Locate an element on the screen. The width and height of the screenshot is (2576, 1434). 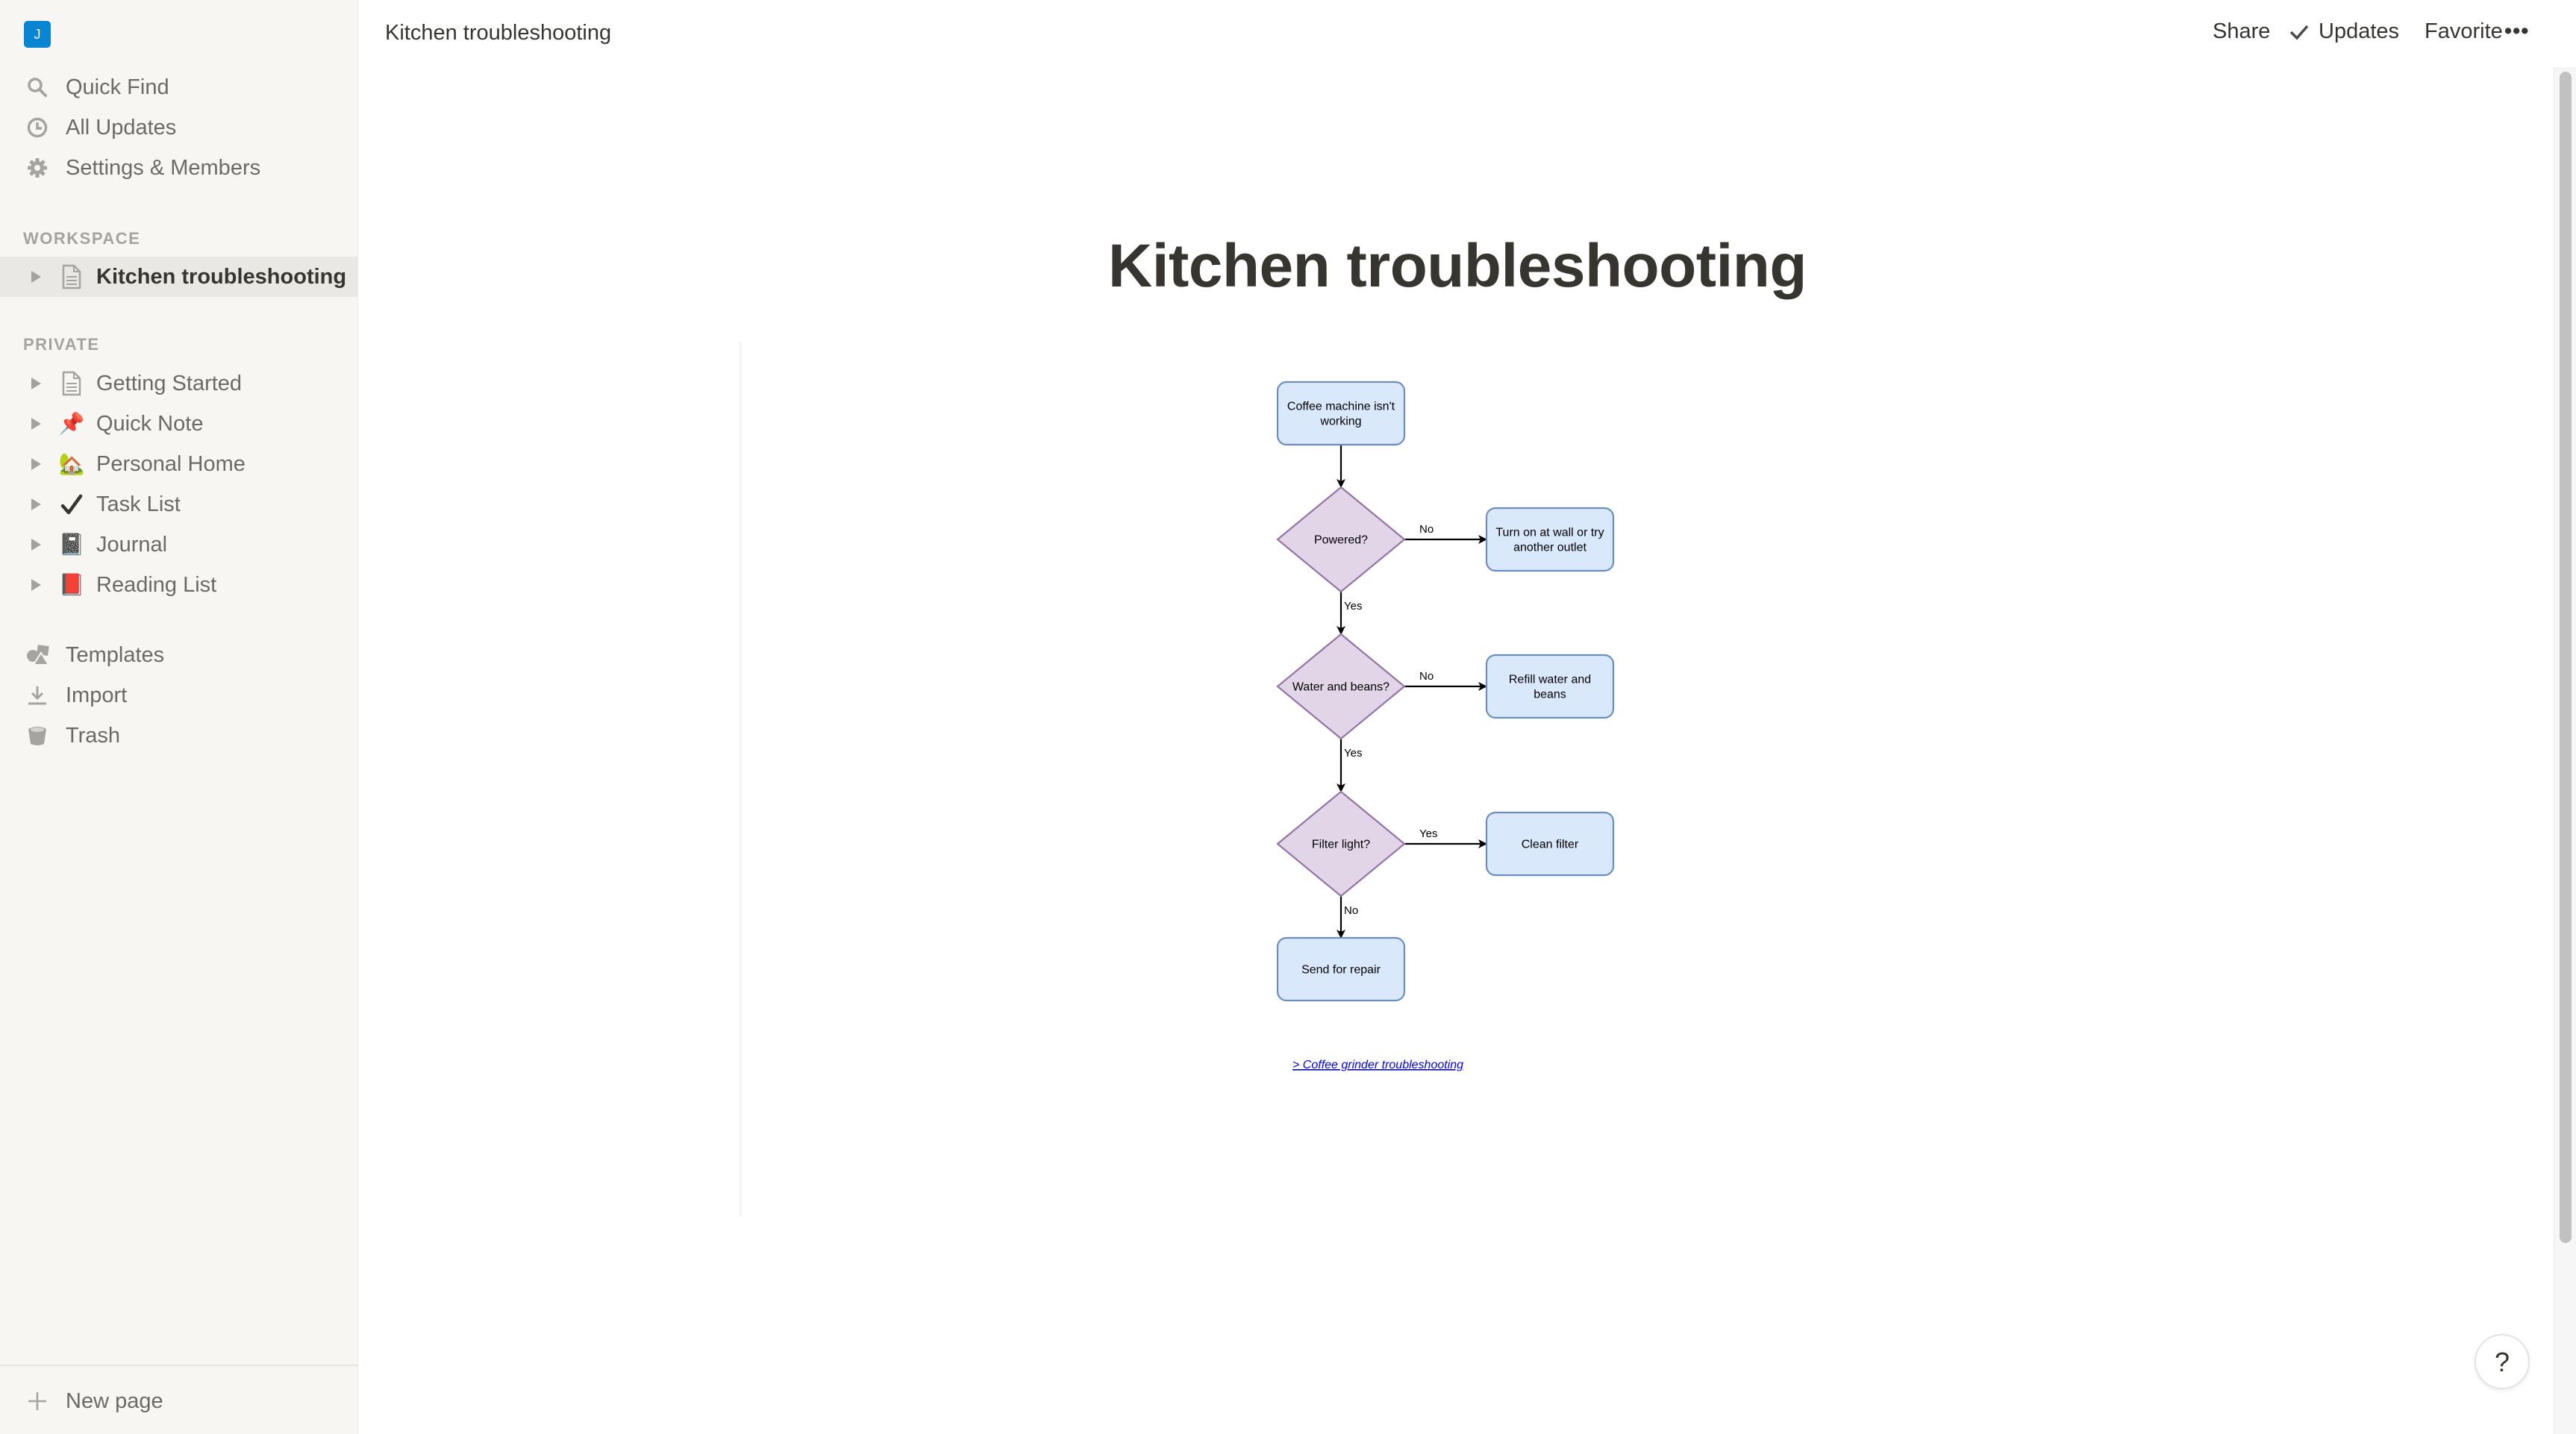
node-label: another outlet is located at coordinates (1549, 548).